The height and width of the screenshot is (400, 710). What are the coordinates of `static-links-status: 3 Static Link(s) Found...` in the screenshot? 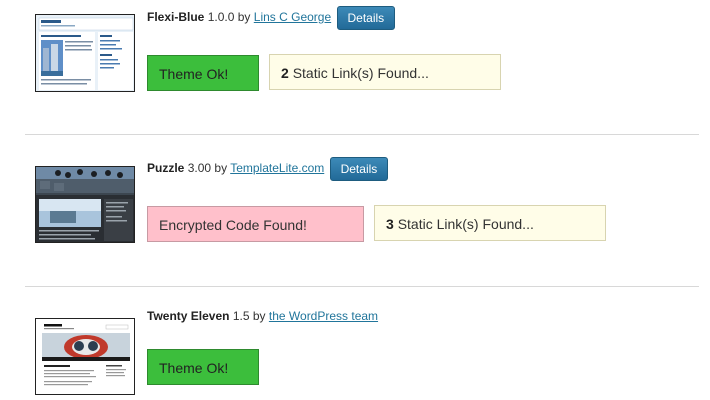 It's located at (490, 223).